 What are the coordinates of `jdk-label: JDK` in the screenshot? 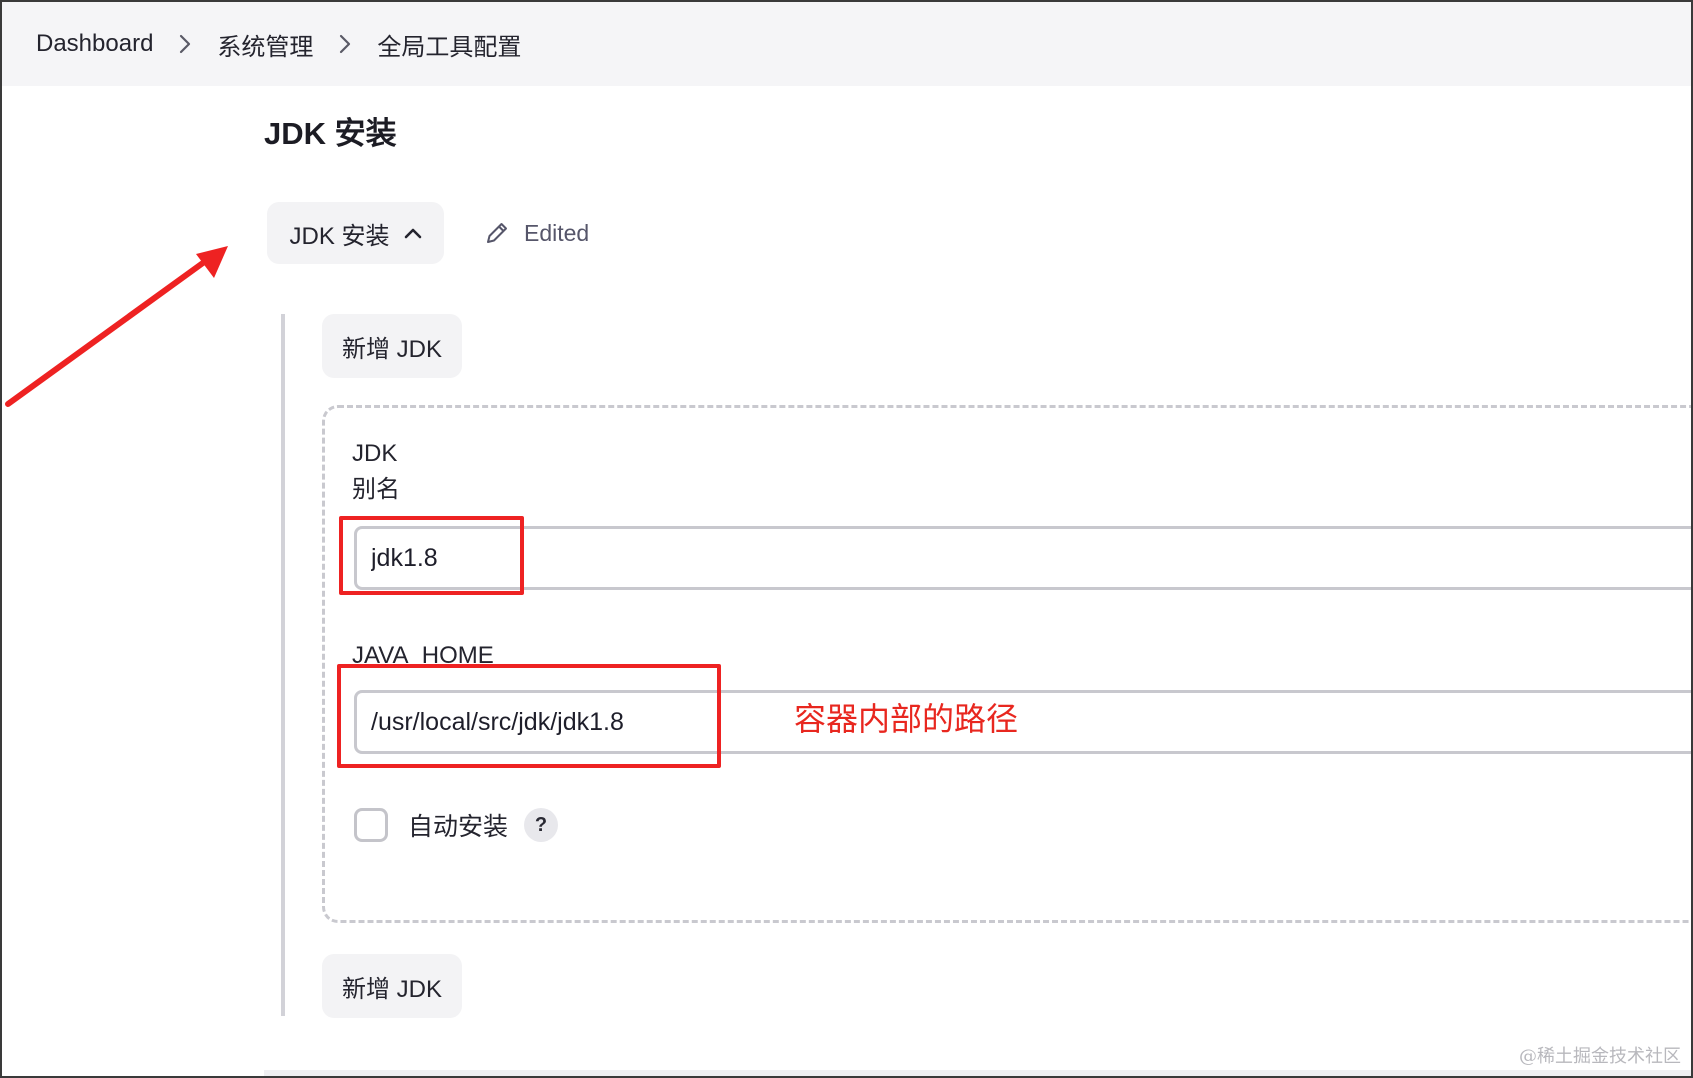 It's located at (375, 453).